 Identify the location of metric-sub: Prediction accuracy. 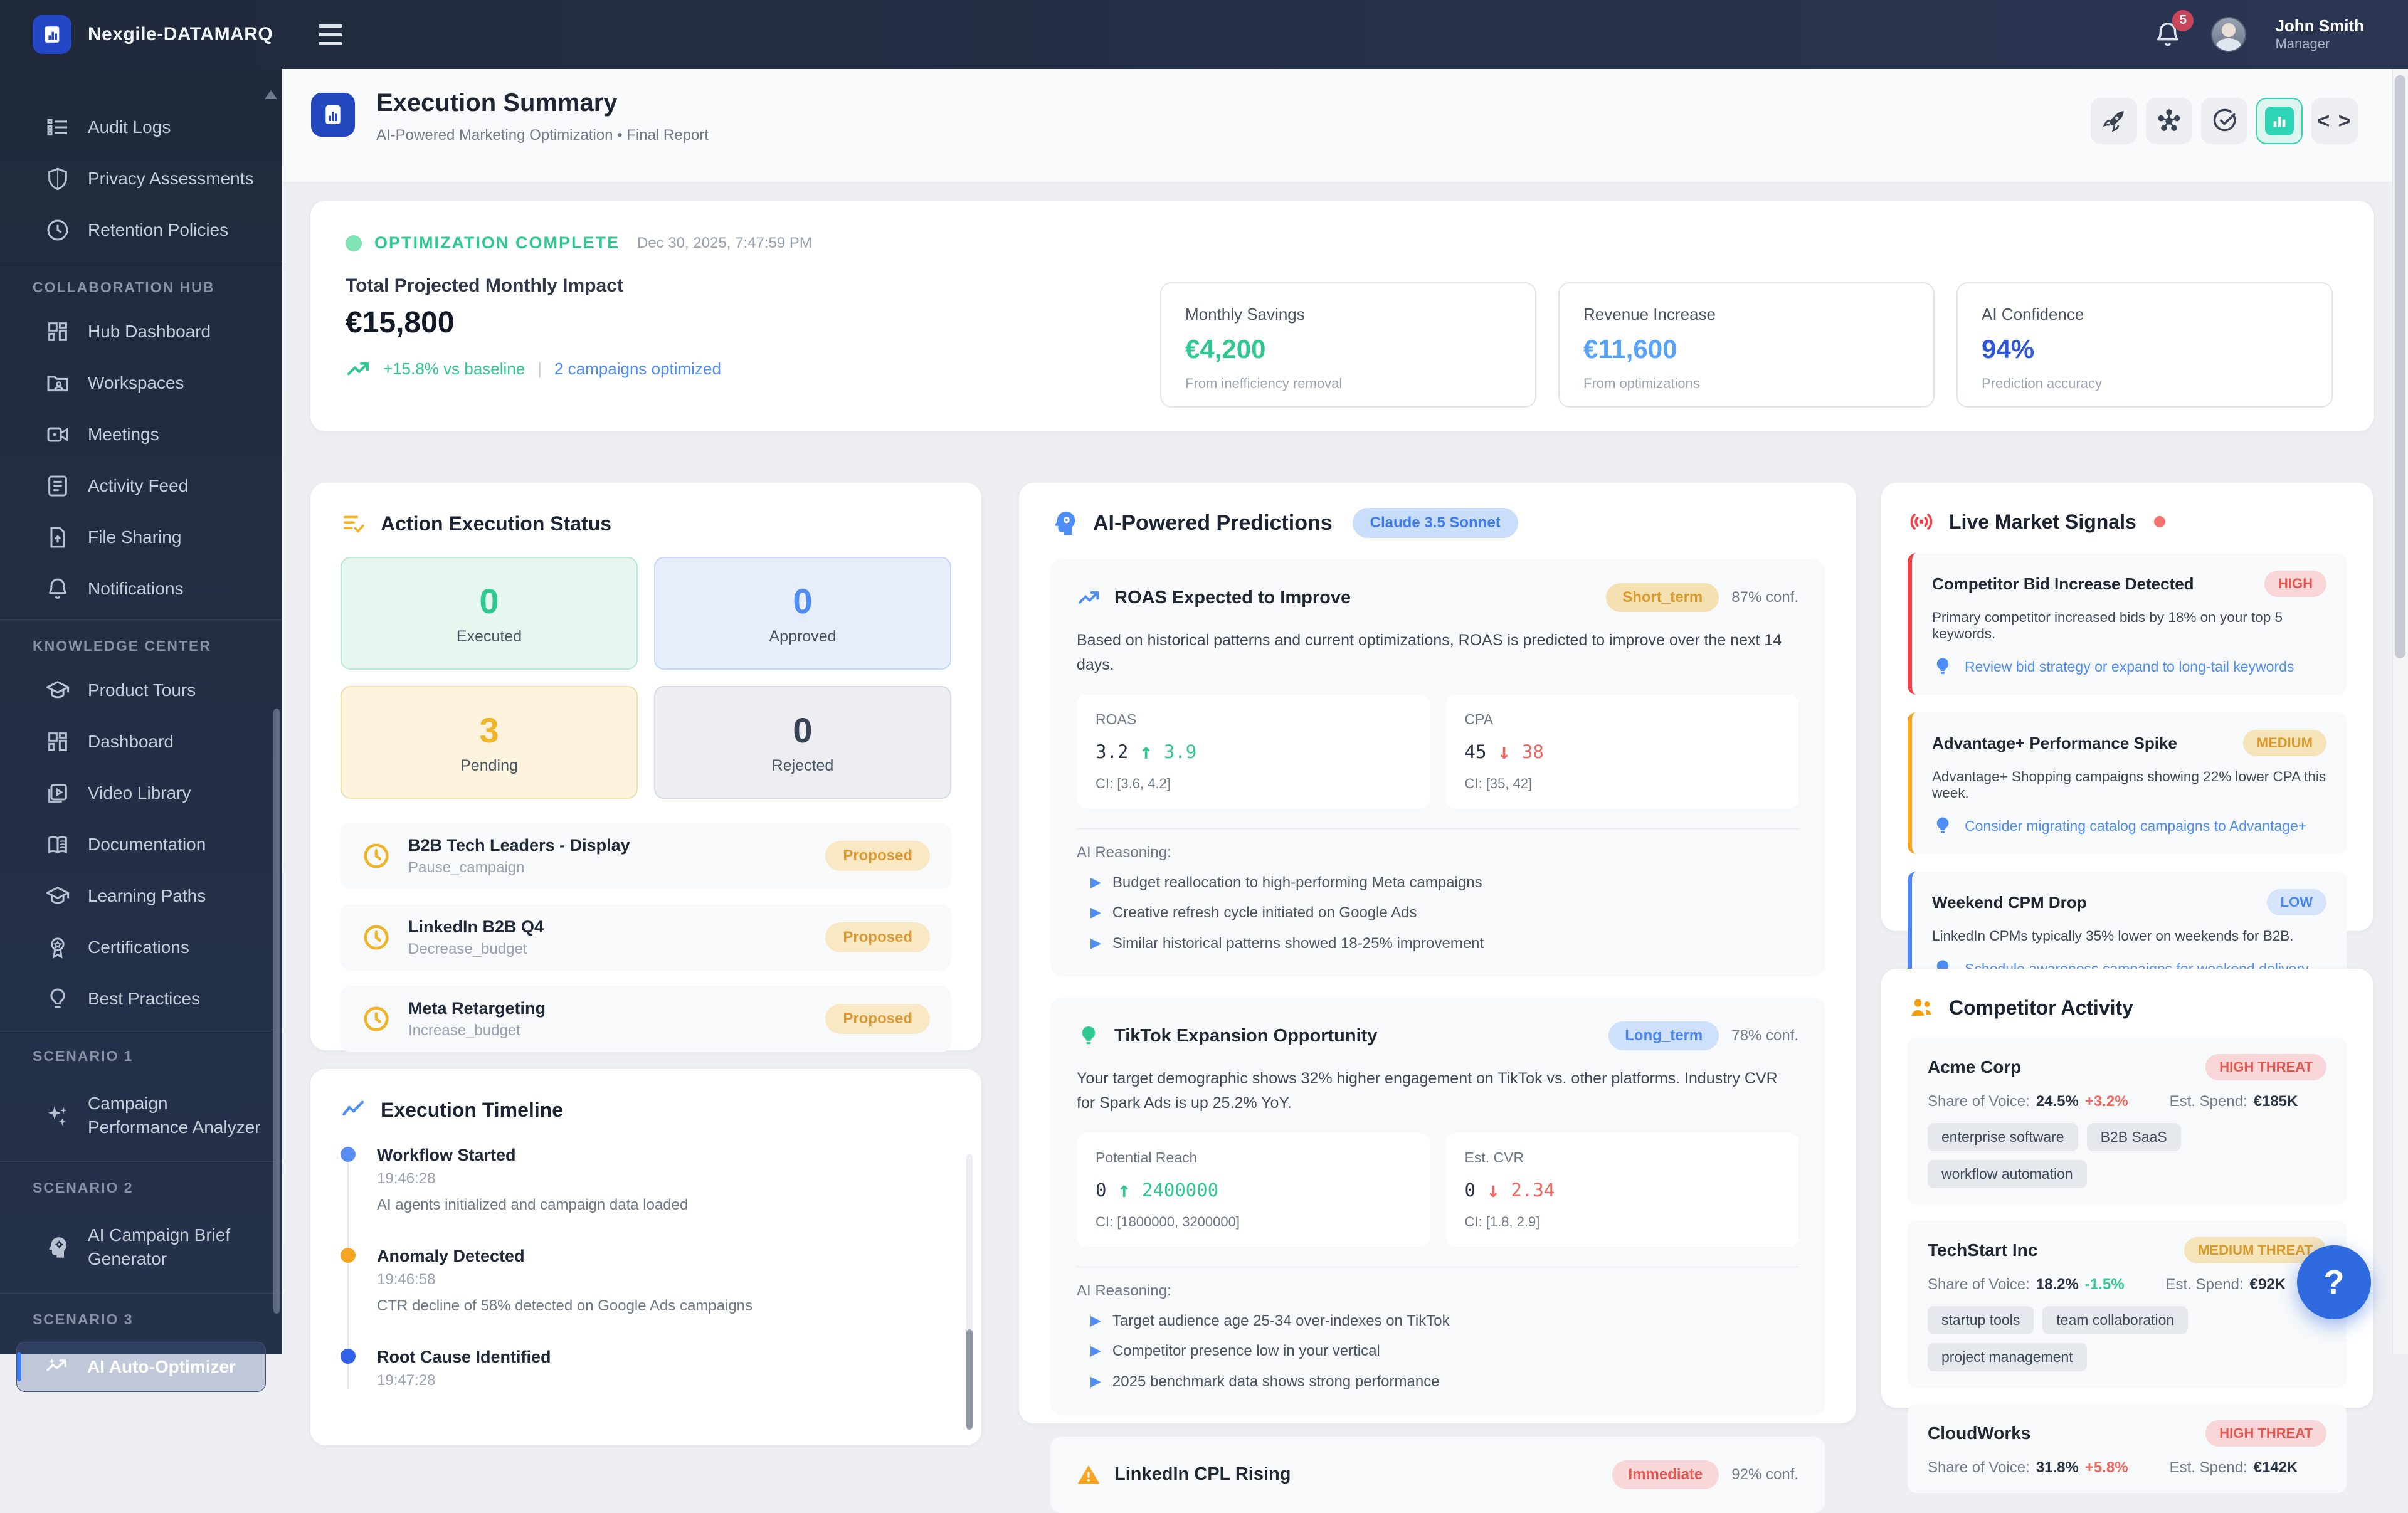
(2042, 384).